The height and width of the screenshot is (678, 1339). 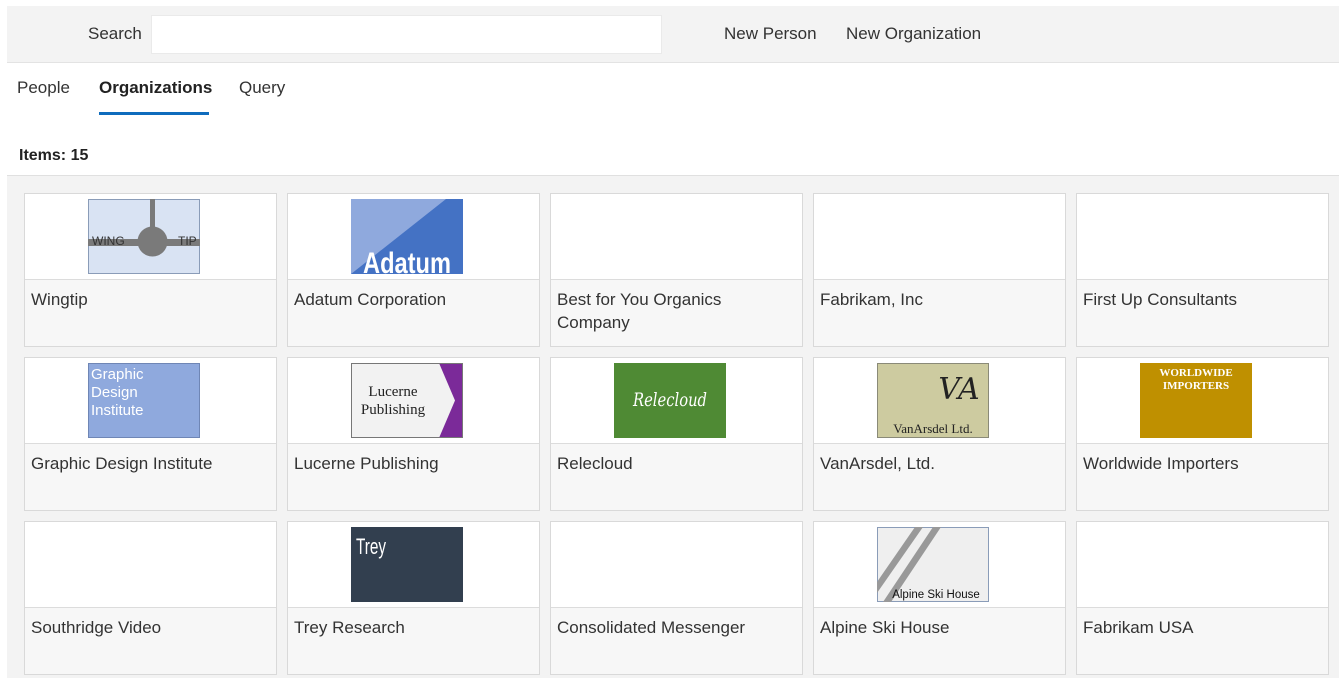 I want to click on organization-name: VanArsdel, Ltd., so click(x=877, y=463).